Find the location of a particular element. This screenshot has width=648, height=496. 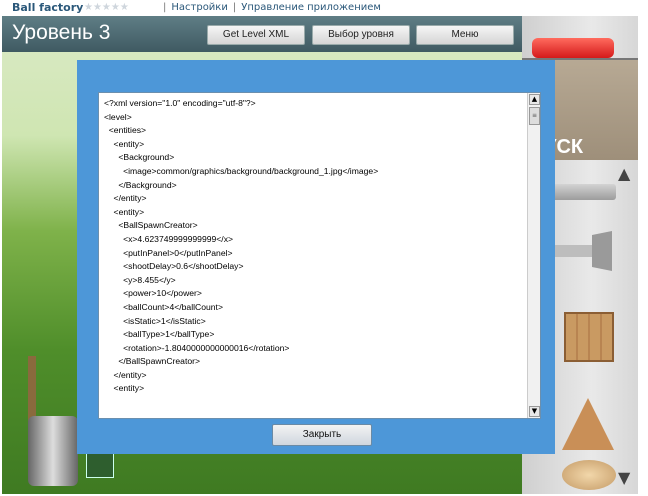

wooden-box-item is located at coordinates (589, 337).